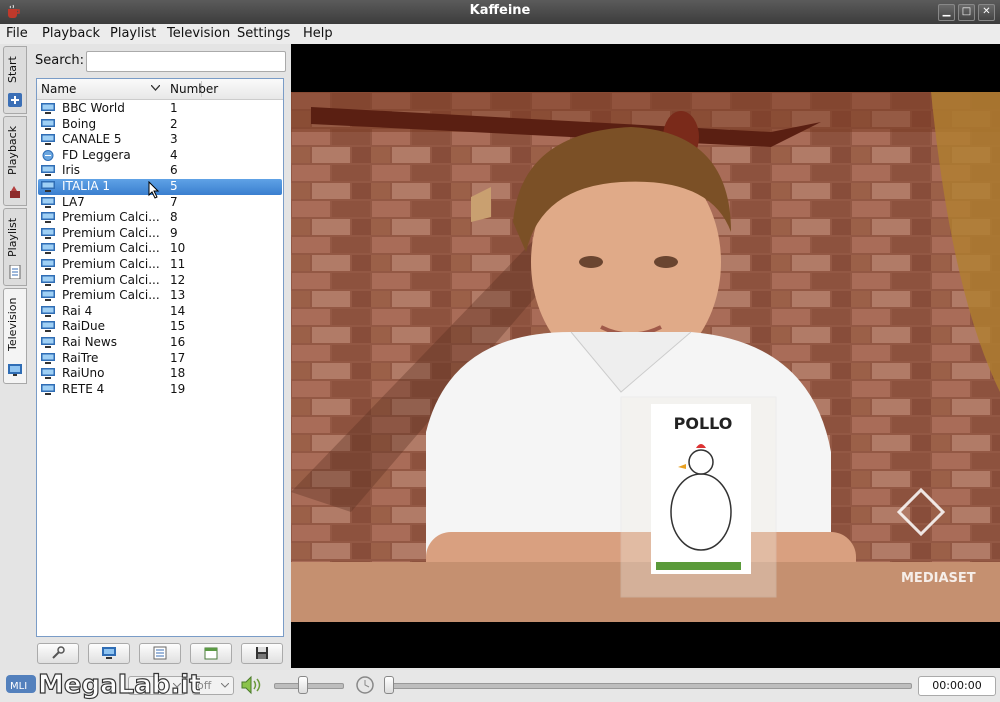 The width and height of the screenshot is (1000, 702). I want to click on channel-name: FD Leggera, so click(96, 154).